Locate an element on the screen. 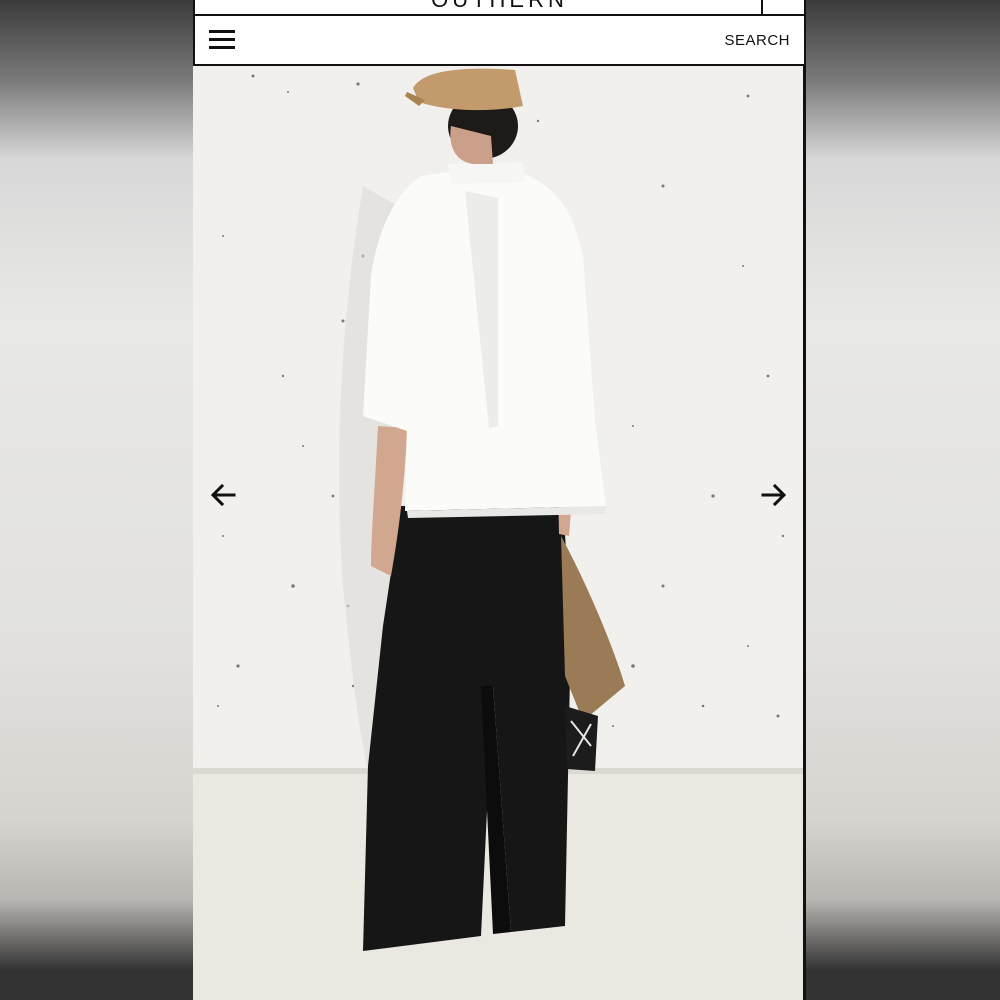 The image size is (1000, 1000). next-image-button is located at coordinates (774, 495).